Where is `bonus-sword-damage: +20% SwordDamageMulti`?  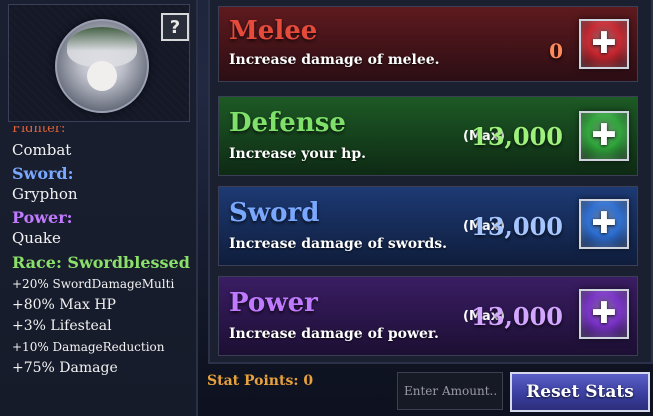 bonus-sword-damage: +20% SwordDamageMulti is located at coordinates (93, 284).